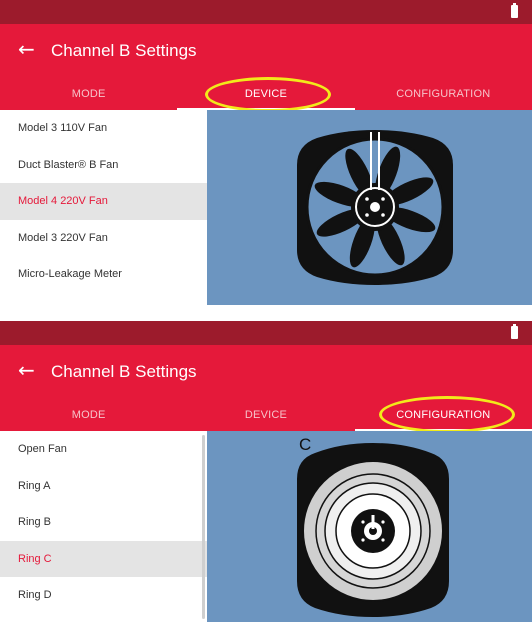 The image size is (532, 622). I want to click on list-item: Model 3 220V Fan, so click(103, 238).